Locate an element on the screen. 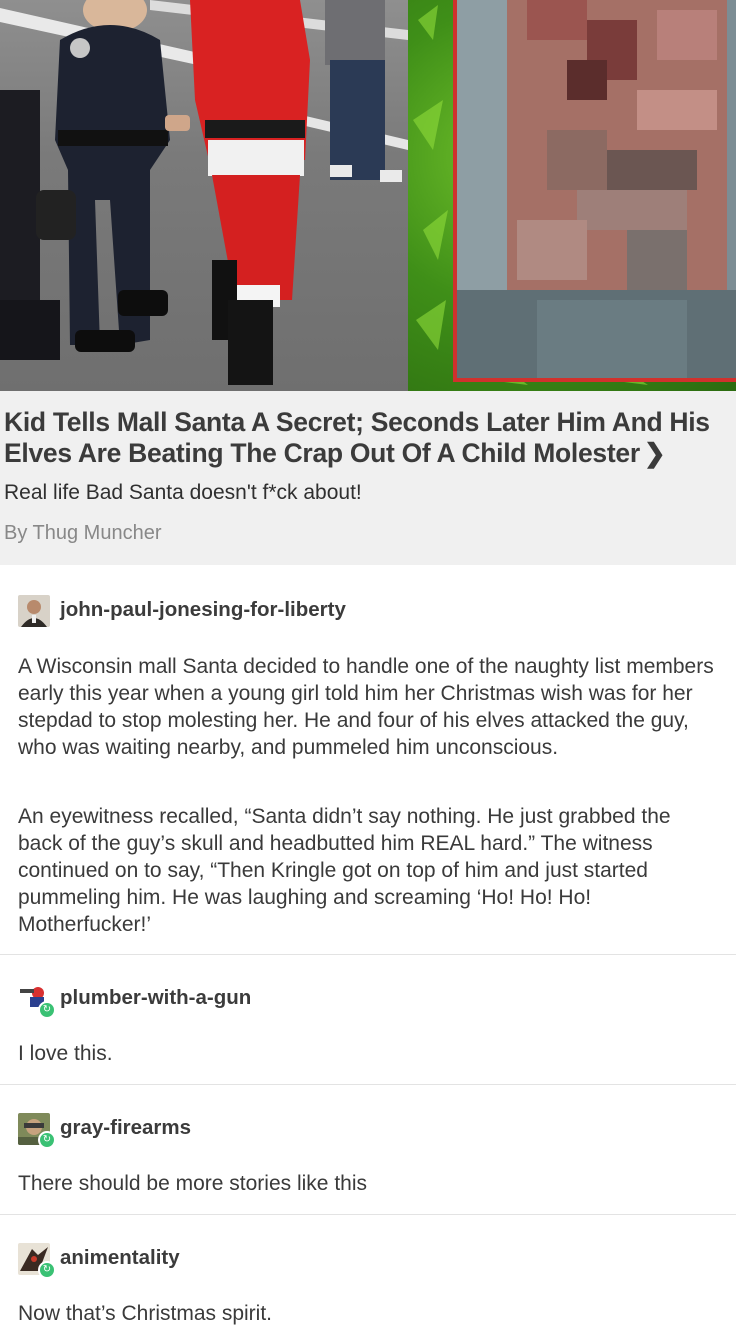 The height and width of the screenshot is (1343, 736). post-username: animentality is located at coordinates (120, 1258).